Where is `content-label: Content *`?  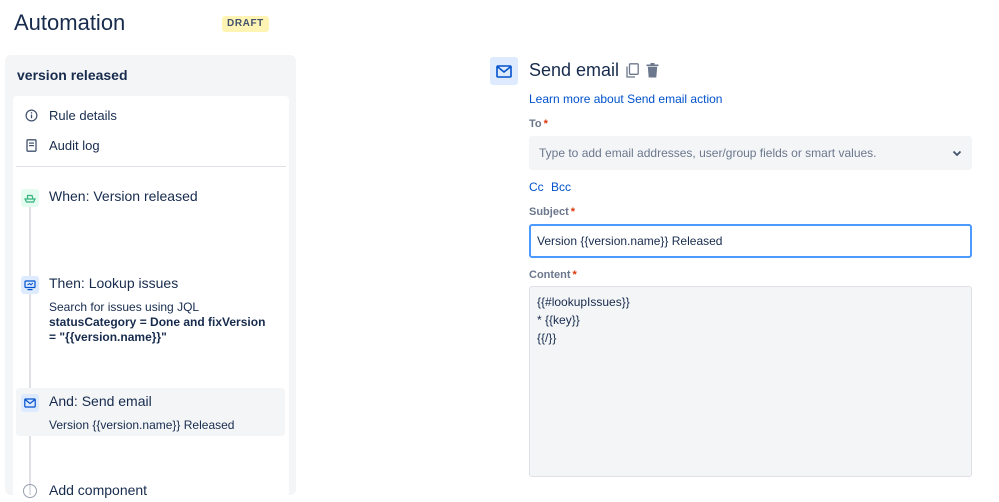
content-label: Content * is located at coordinates (553, 275).